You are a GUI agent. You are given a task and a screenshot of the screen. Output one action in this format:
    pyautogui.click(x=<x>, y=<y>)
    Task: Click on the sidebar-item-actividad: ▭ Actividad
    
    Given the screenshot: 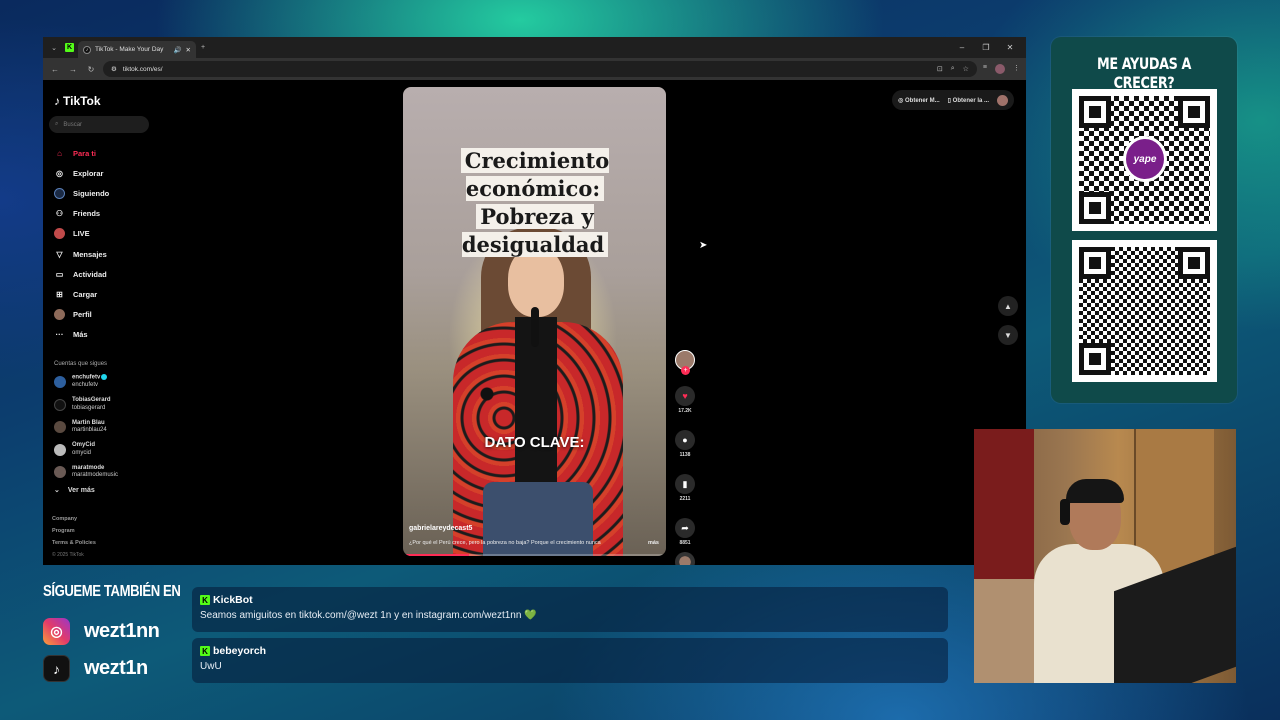 What is the action you would take?
    pyautogui.click(x=99, y=274)
    